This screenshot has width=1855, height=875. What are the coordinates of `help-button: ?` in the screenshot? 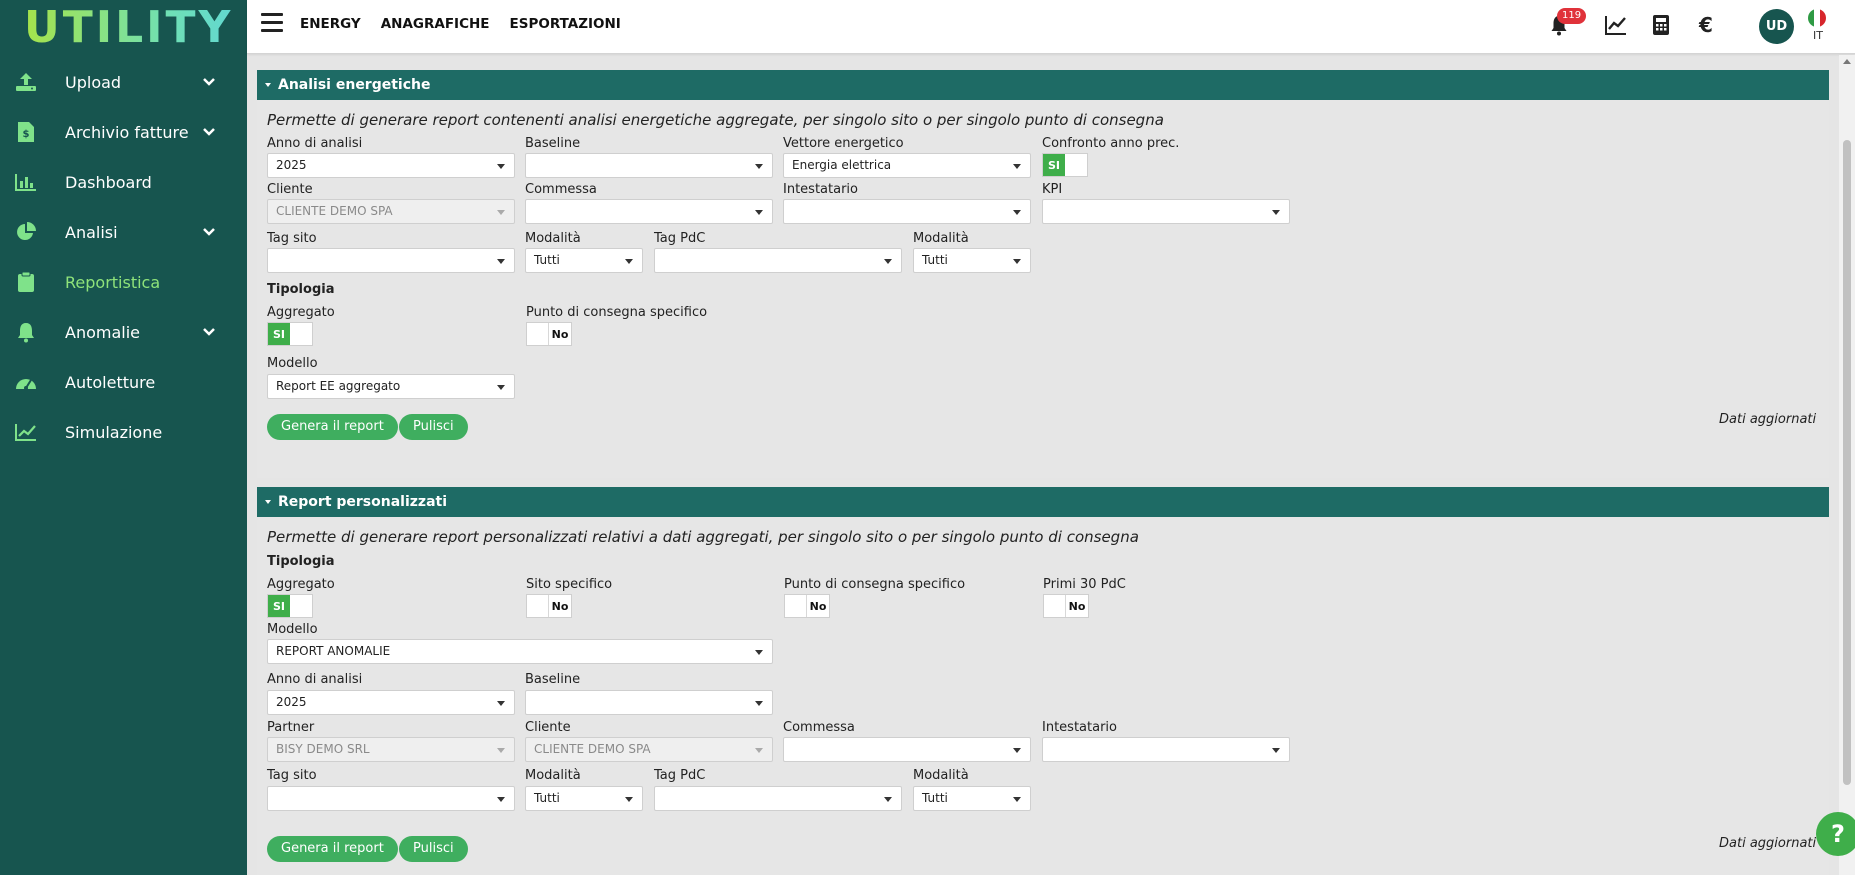 It's located at (1835, 834).